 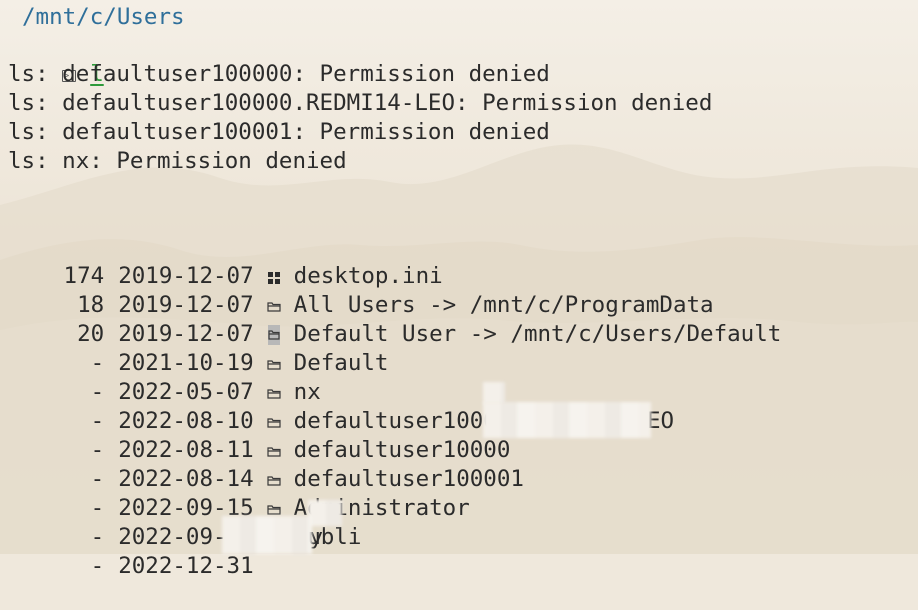 What do you see at coordinates (266, 406) in the screenshot?
I see `list-item: -2022-08-10 defaultuser100000` at bounding box center [266, 406].